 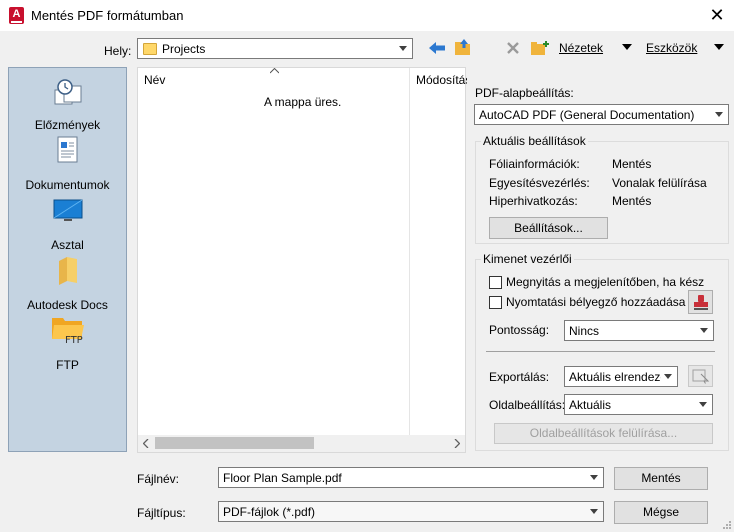 I want to click on page-setup-value: Aktuális, so click(x=590, y=405).